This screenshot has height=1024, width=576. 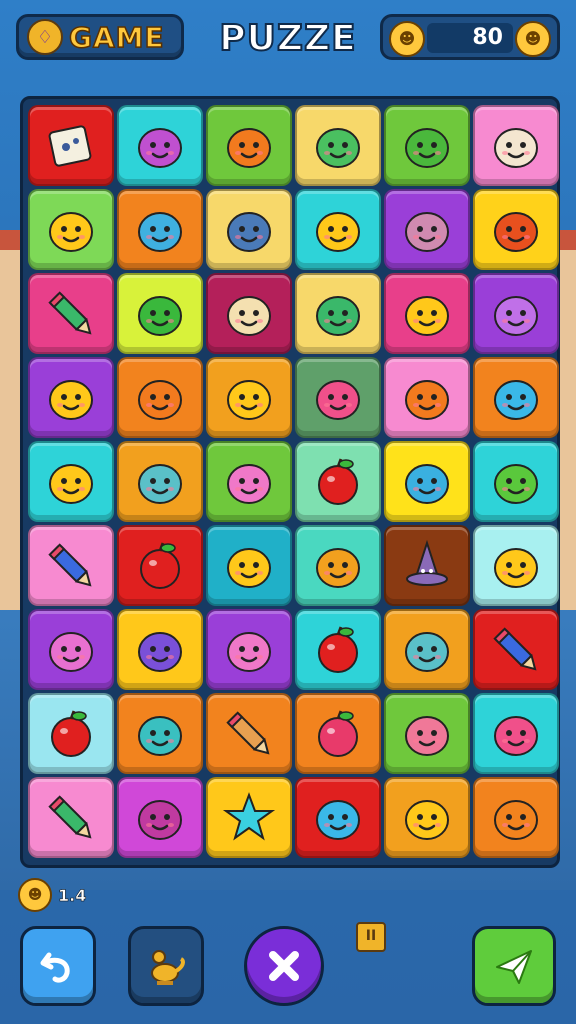 I want to click on rocket-icon, so click(x=160, y=231).